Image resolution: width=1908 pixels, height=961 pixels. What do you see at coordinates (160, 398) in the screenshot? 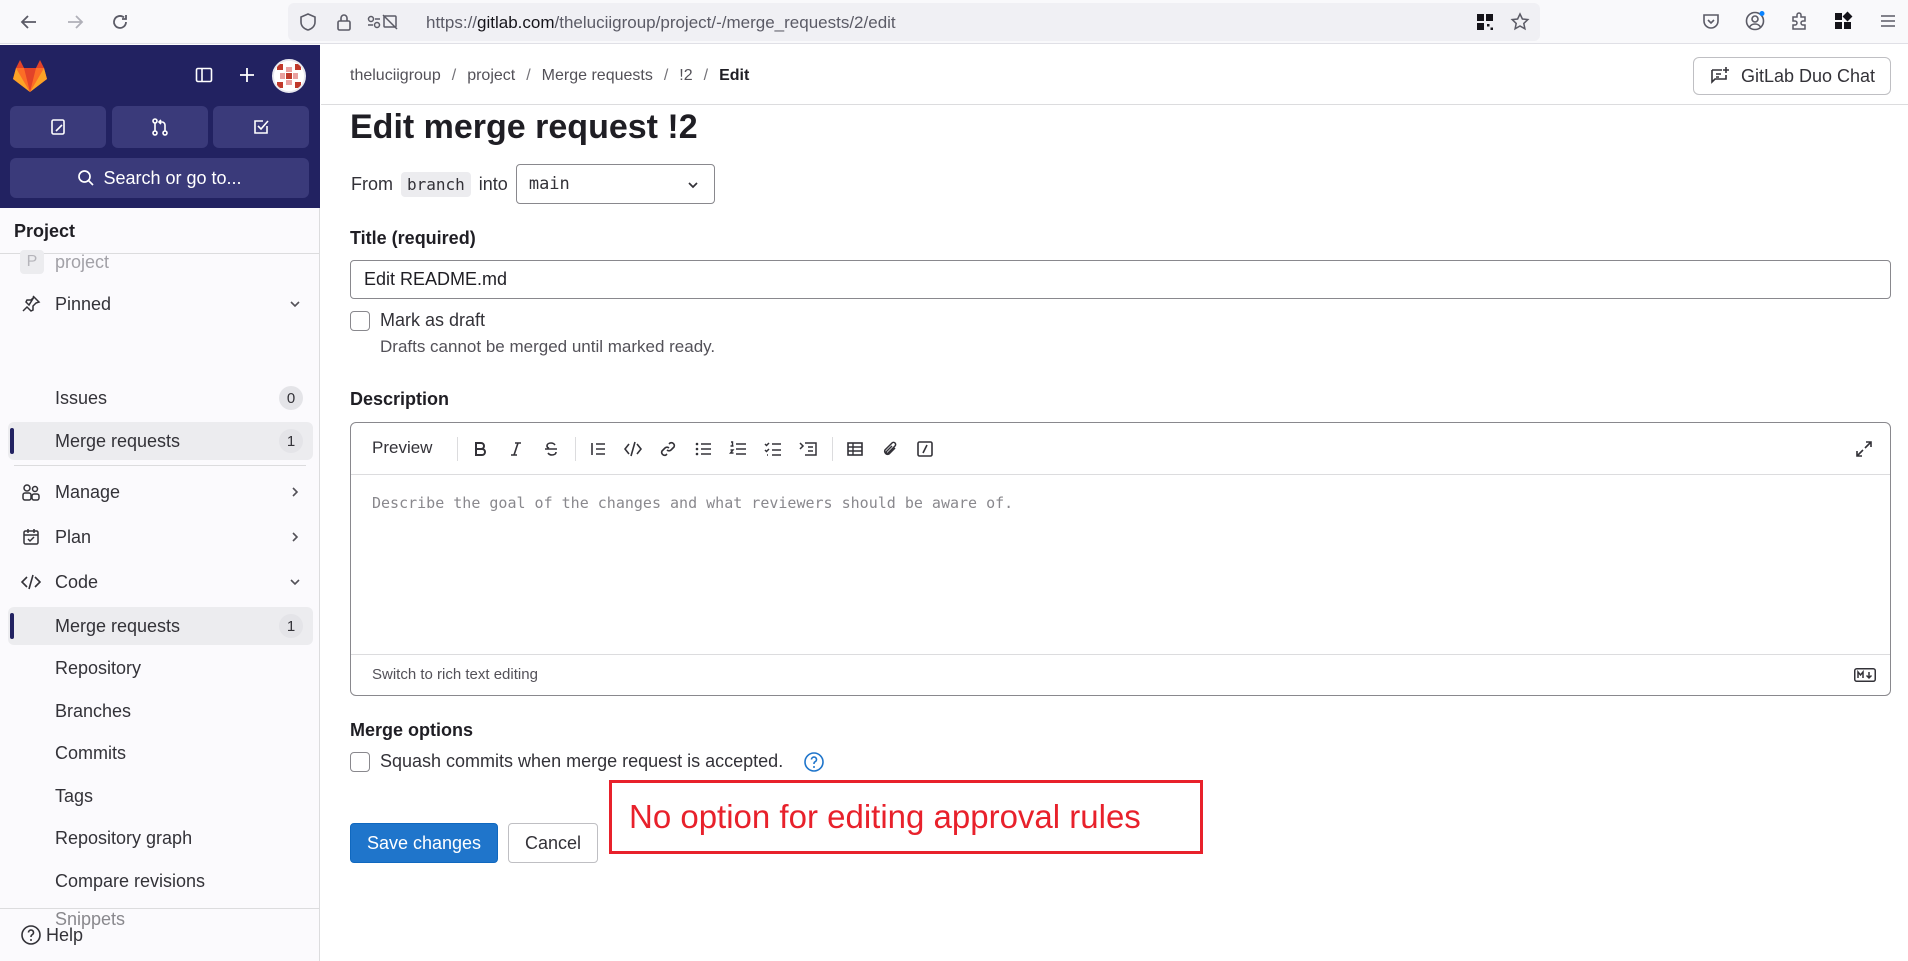
I see `sidebar-item-issues: Issues 0` at bounding box center [160, 398].